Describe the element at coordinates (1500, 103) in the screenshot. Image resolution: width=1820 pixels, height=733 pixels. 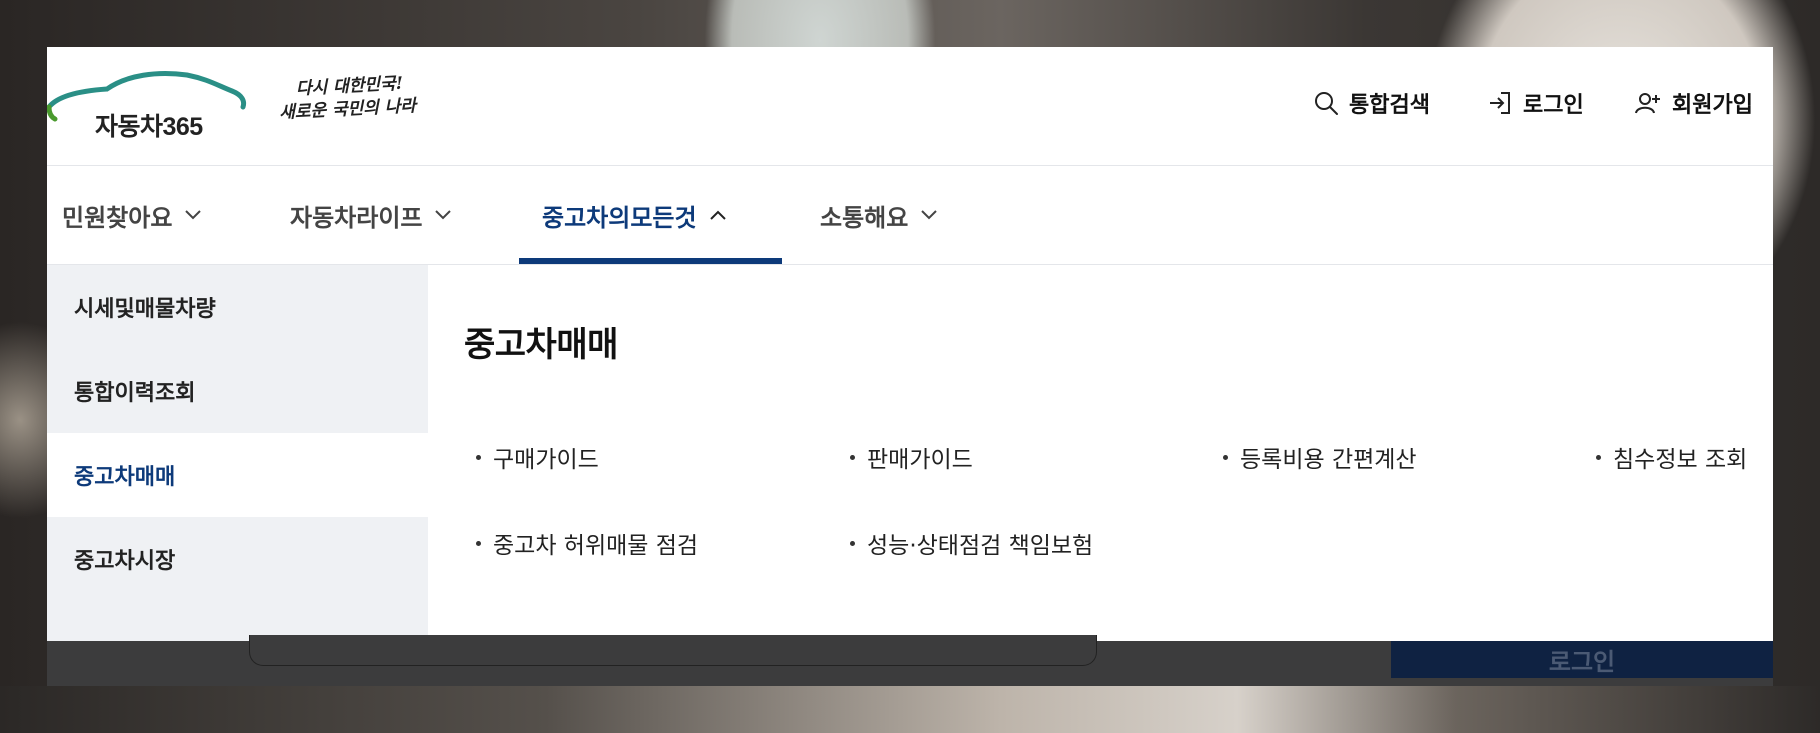
I see `login-icon` at that location.